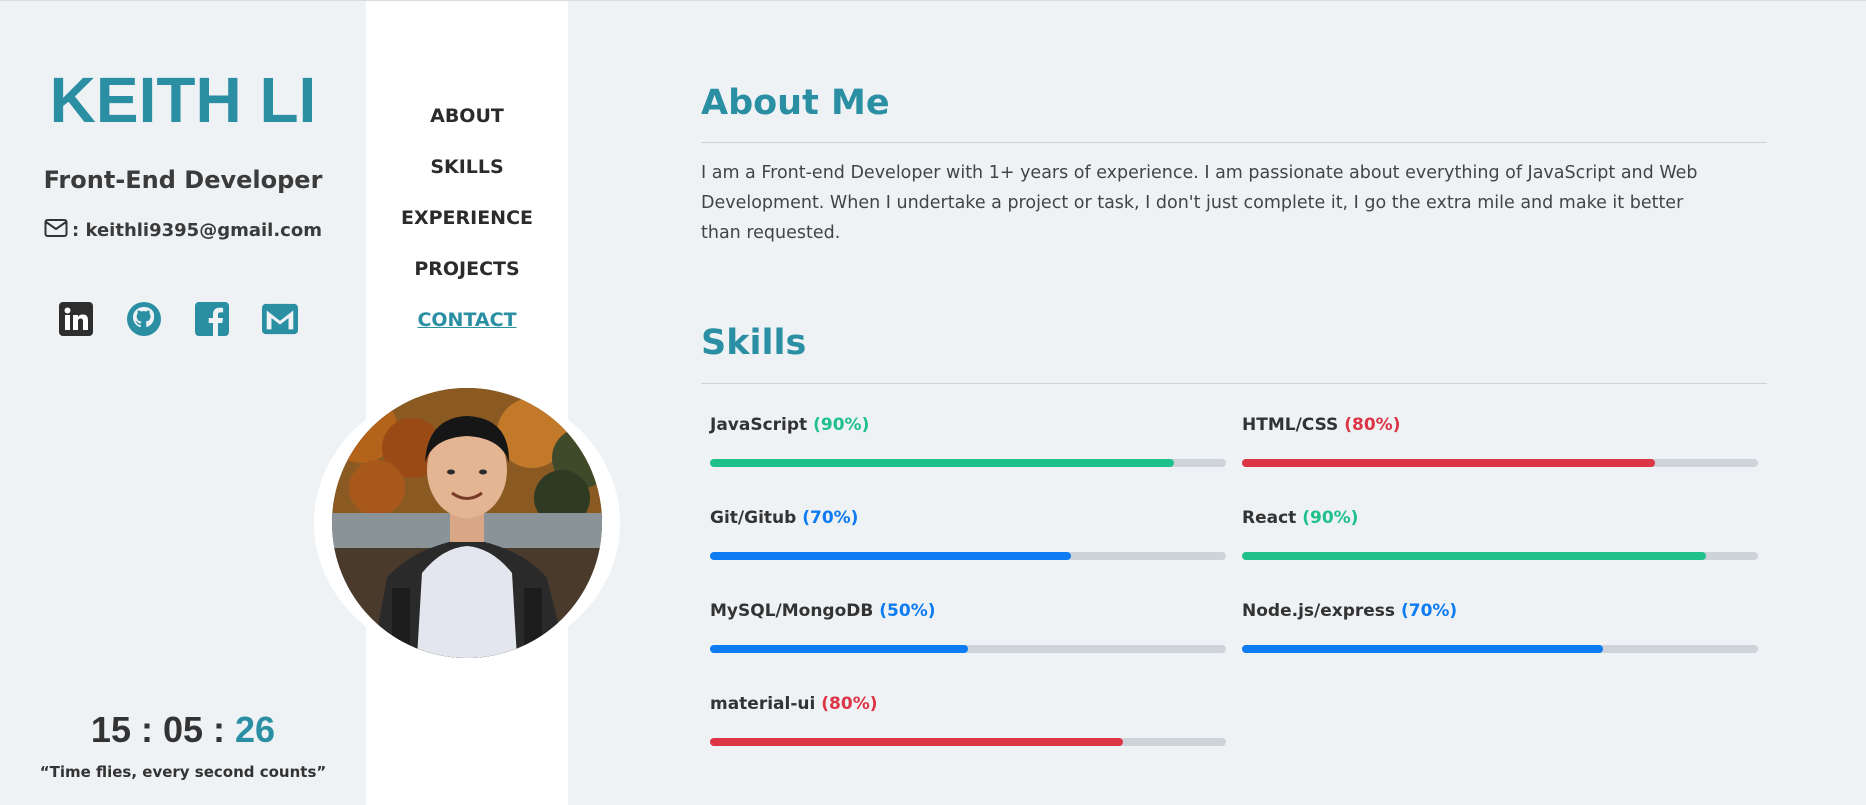  Describe the element at coordinates (753, 518) in the screenshot. I see `skill-name: Git/Gitub` at that location.